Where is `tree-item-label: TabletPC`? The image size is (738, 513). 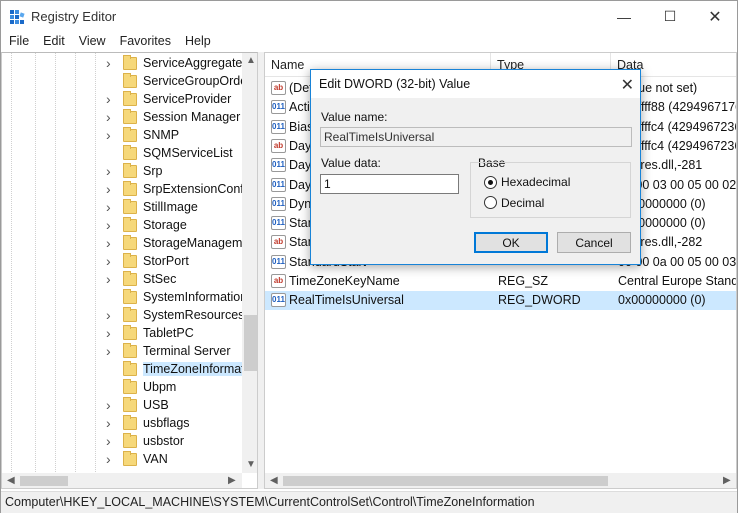 tree-item-label: TabletPC is located at coordinates (168, 333).